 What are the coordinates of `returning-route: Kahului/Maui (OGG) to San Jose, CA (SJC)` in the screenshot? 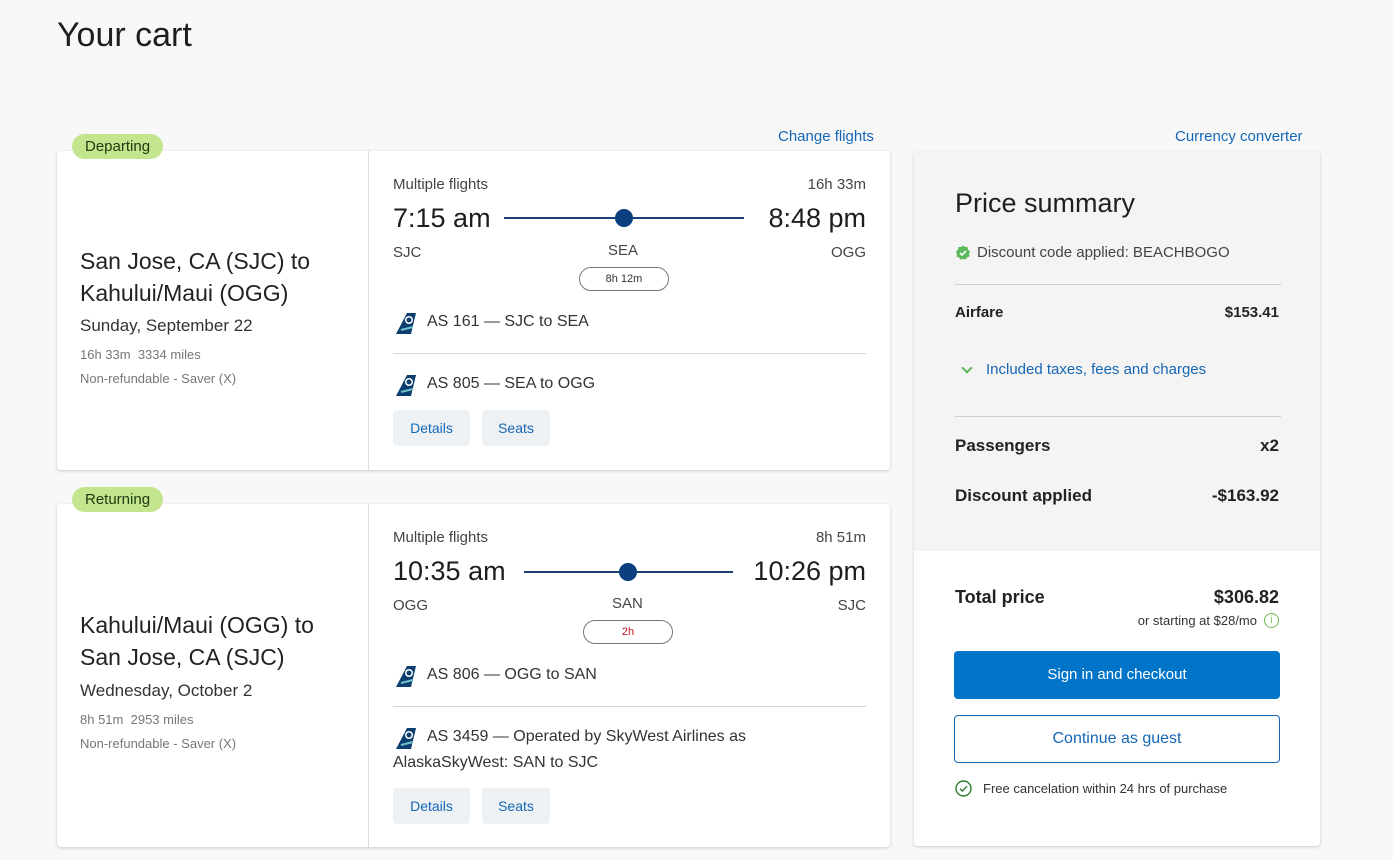 It's located at (197, 641).